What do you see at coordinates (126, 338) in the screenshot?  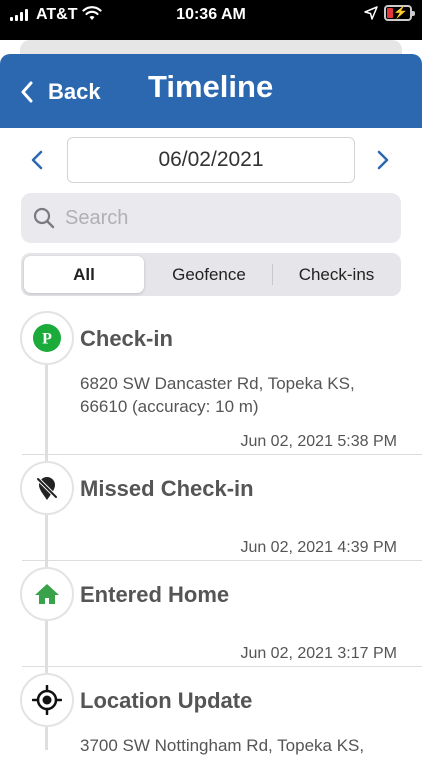 I see `event-title: Check-in` at bounding box center [126, 338].